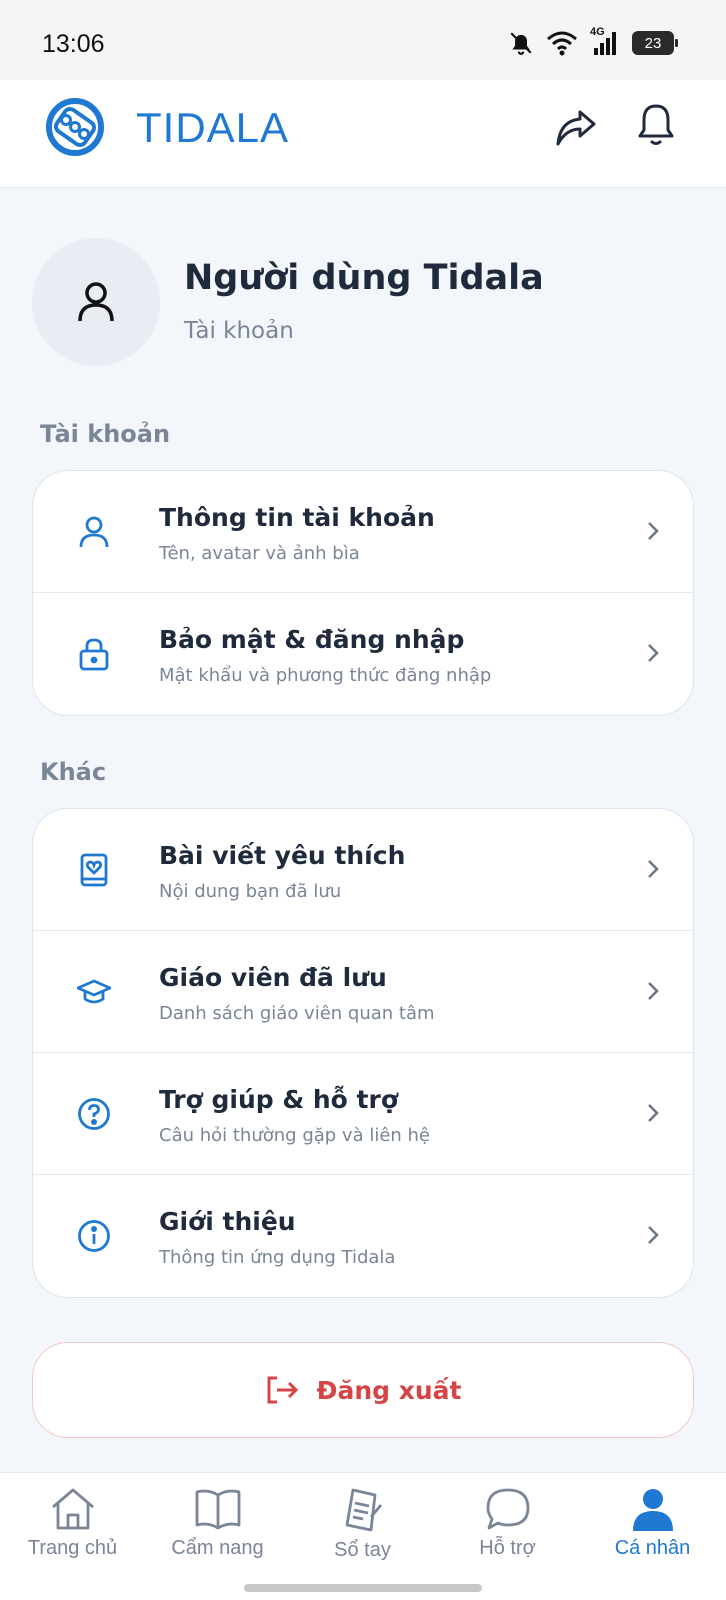 This screenshot has width=726, height=1600. Describe the element at coordinates (507, 1509) in the screenshot. I see `chat-icon` at that location.